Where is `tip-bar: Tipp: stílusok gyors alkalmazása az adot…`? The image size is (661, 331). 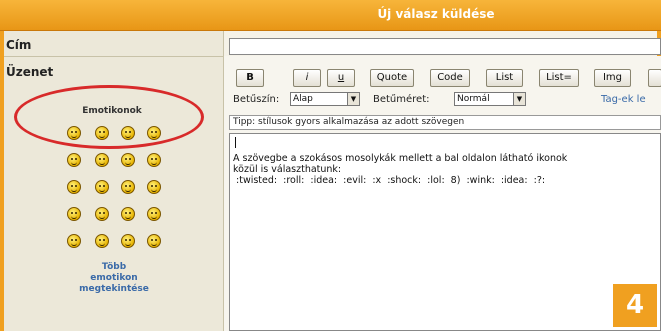 tip-bar: Tipp: stílusok gyors alkalmazása az adot… is located at coordinates (445, 122).